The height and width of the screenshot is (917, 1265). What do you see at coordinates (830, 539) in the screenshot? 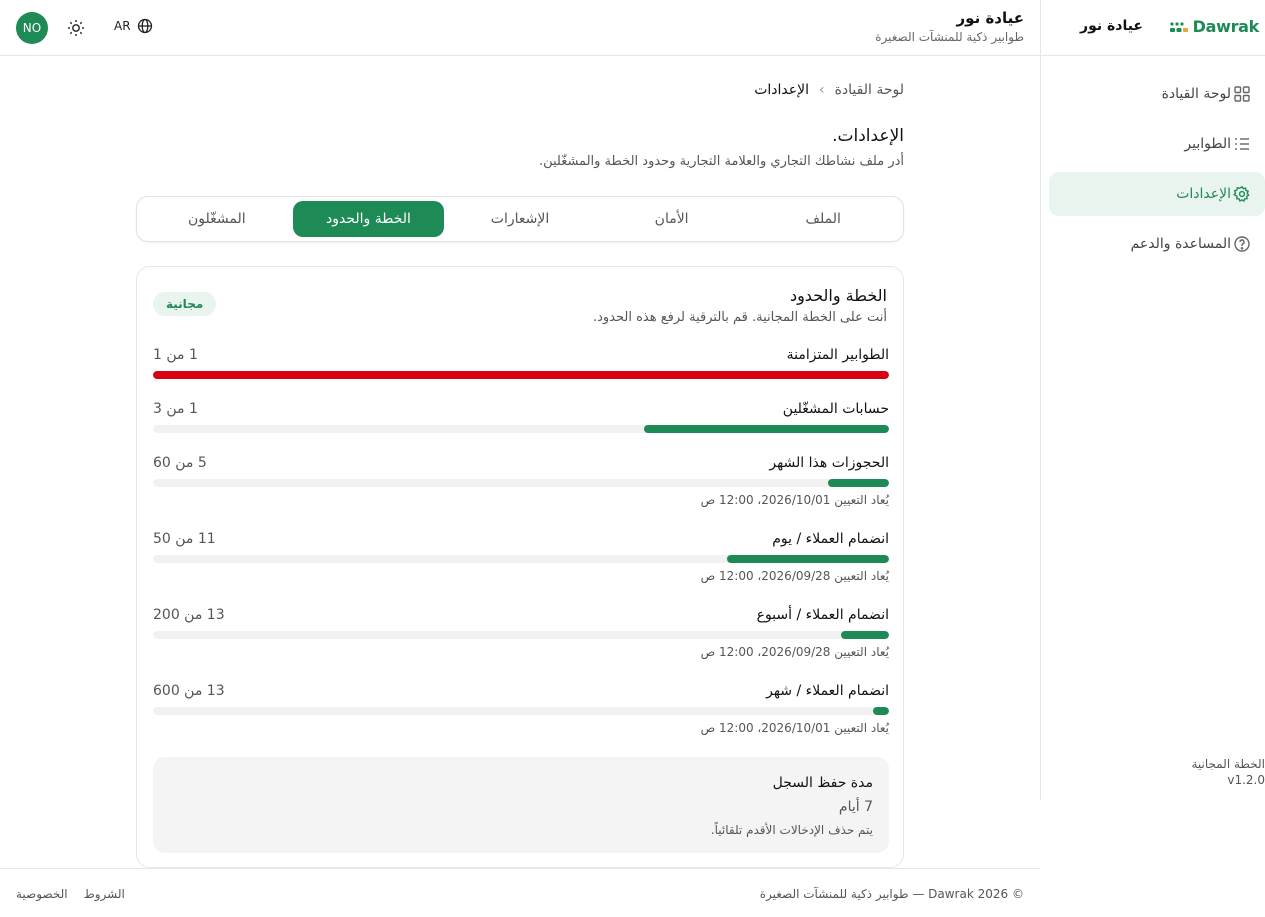
I see `limit-name: انضمام العملاء / يوم` at bounding box center [830, 539].